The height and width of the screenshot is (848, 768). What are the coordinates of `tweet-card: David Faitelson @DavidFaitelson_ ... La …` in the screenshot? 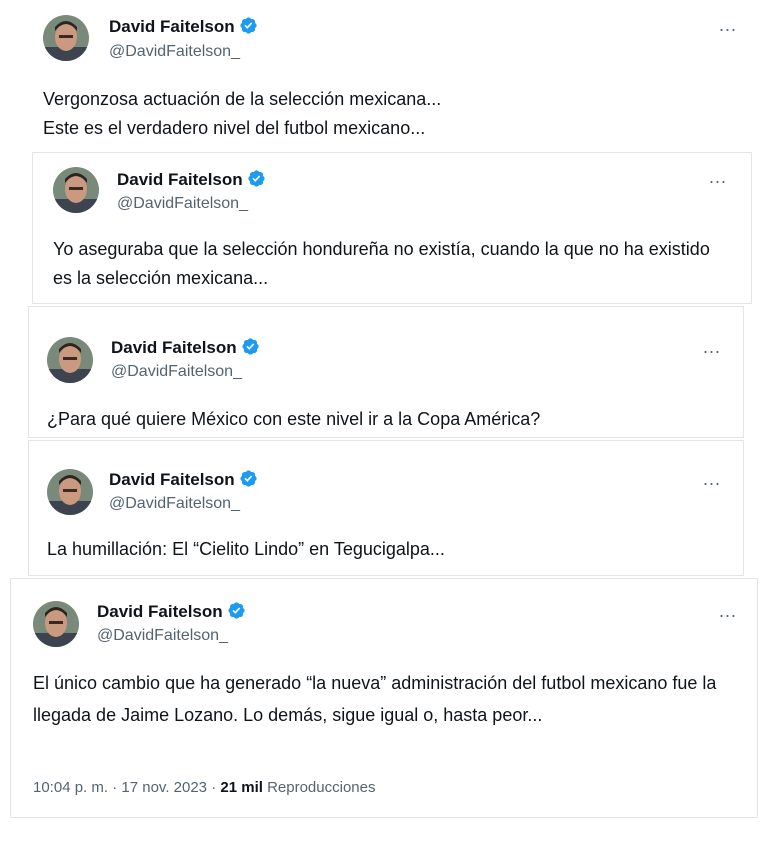 It's located at (386, 508).